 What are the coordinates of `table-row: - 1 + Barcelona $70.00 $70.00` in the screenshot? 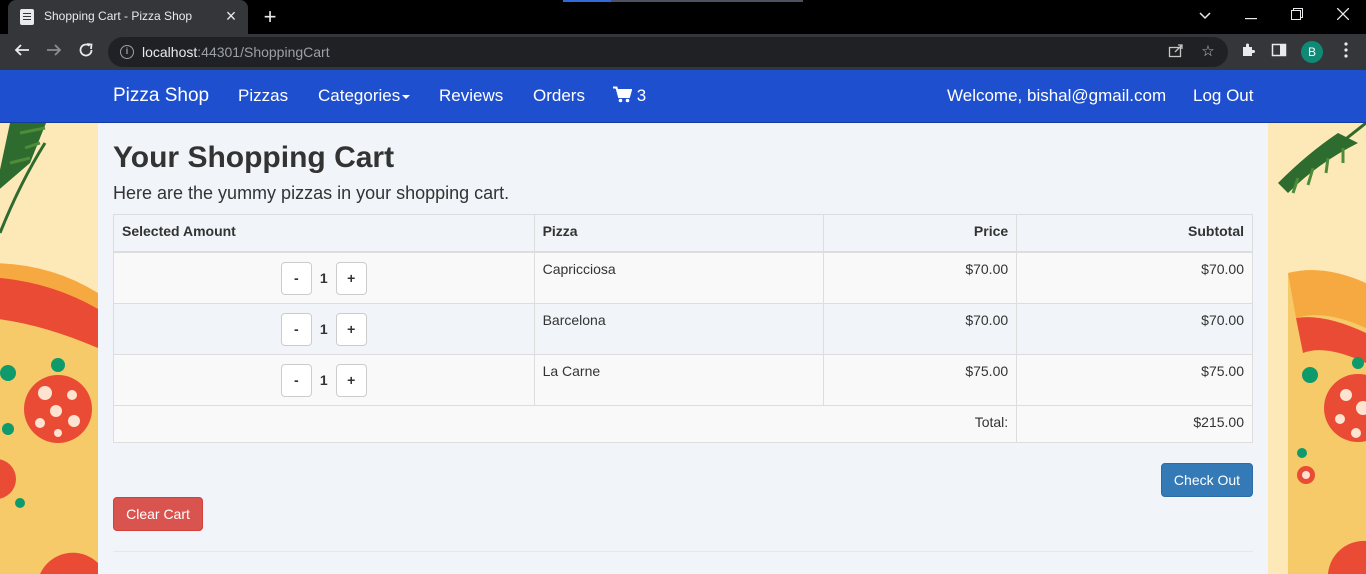 It's located at (683, 328).